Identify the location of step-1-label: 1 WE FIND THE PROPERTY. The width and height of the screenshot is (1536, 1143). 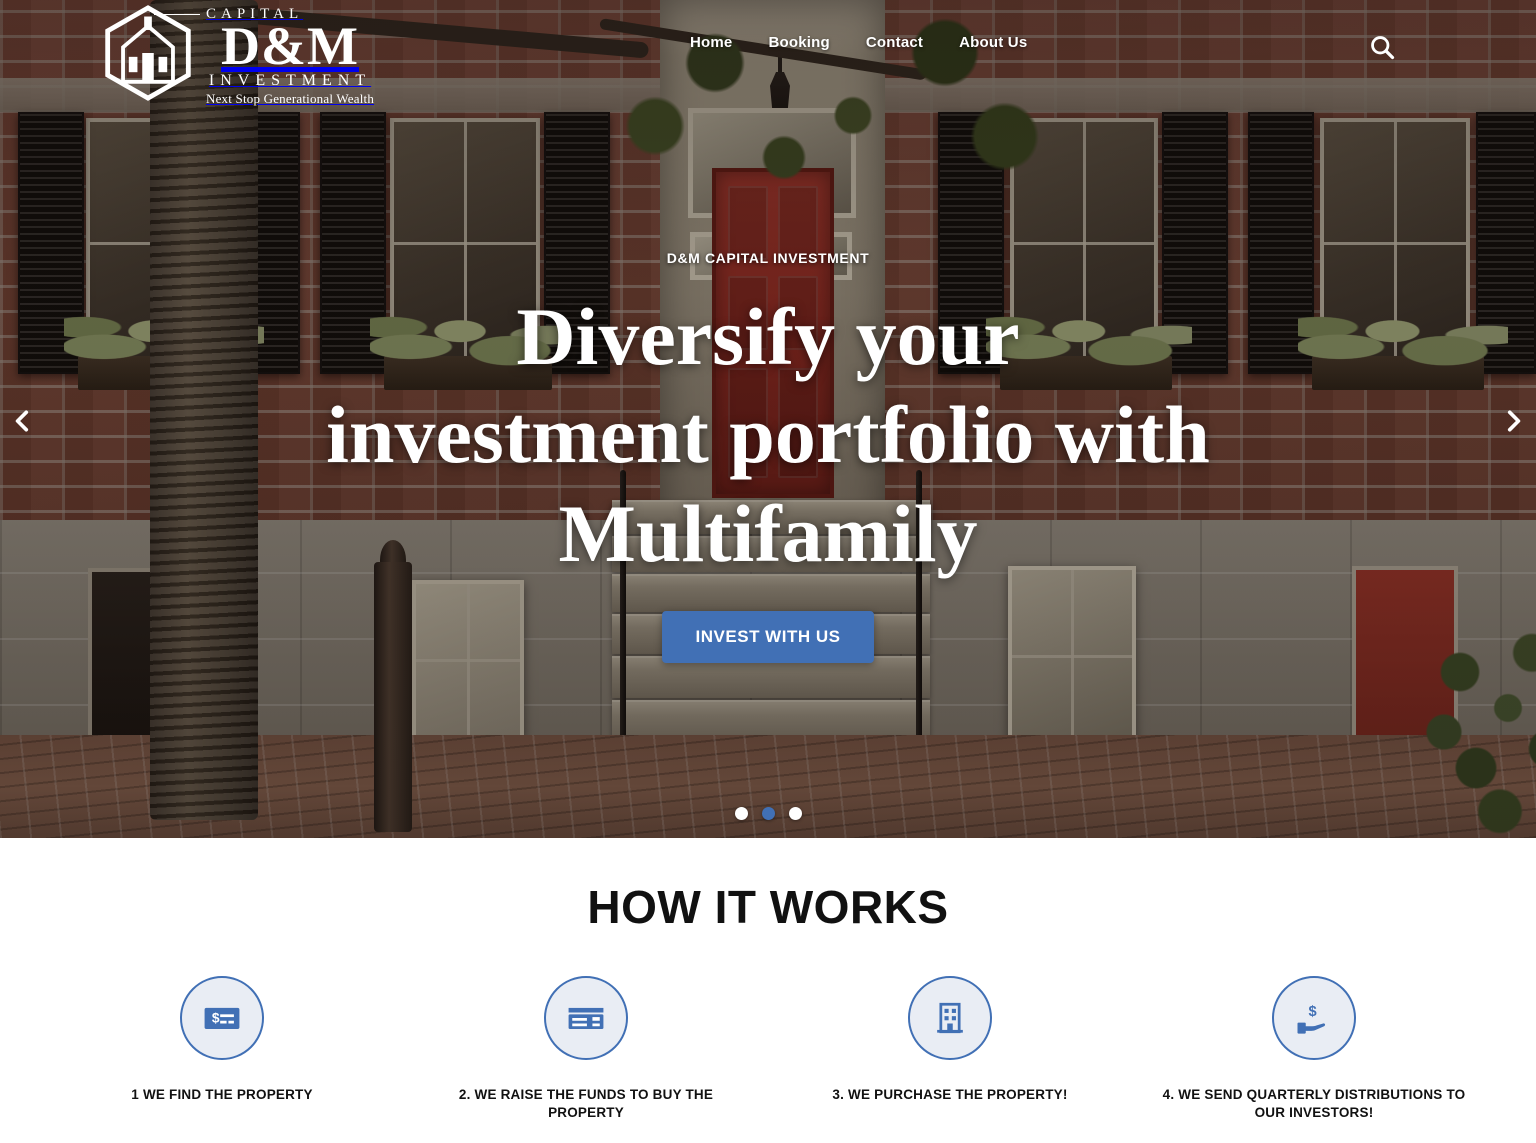
(222, 1094).